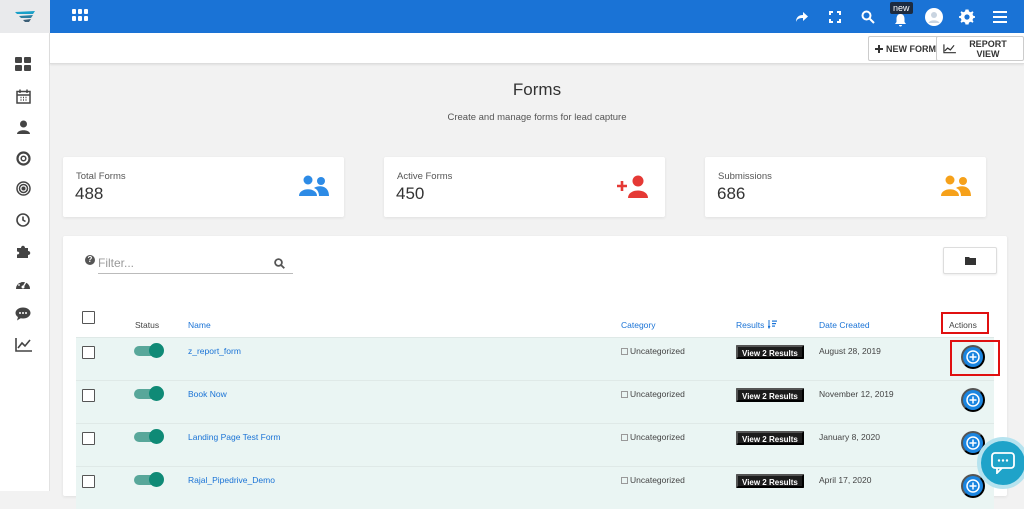 The height and width of the screenshot is (509, 1024). What do you see at coordinates (23, 96) in the screenshot?
I see `calendar-icon` at bounding box center [23, 96].